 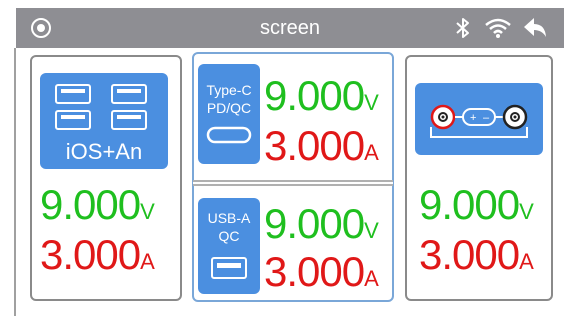 I want to click on usba-current-readout: 3.000A, so click(x=321, y=272).